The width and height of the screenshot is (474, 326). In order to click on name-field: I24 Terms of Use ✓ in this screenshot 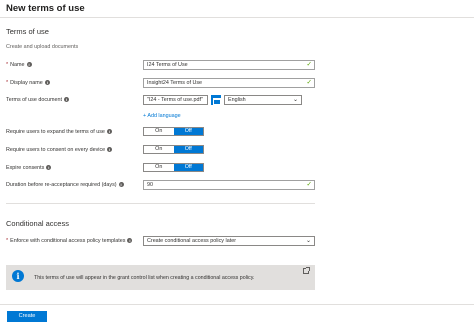, I will do `click(229, 65)`.